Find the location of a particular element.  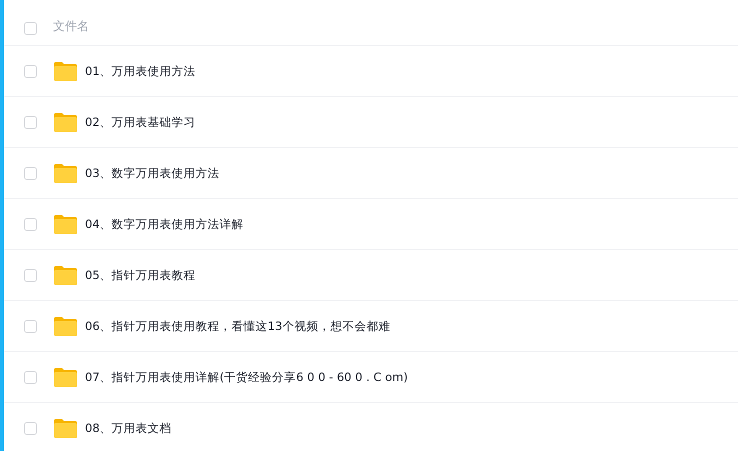

select-all-checkbox is located at coordinates (30, 28).